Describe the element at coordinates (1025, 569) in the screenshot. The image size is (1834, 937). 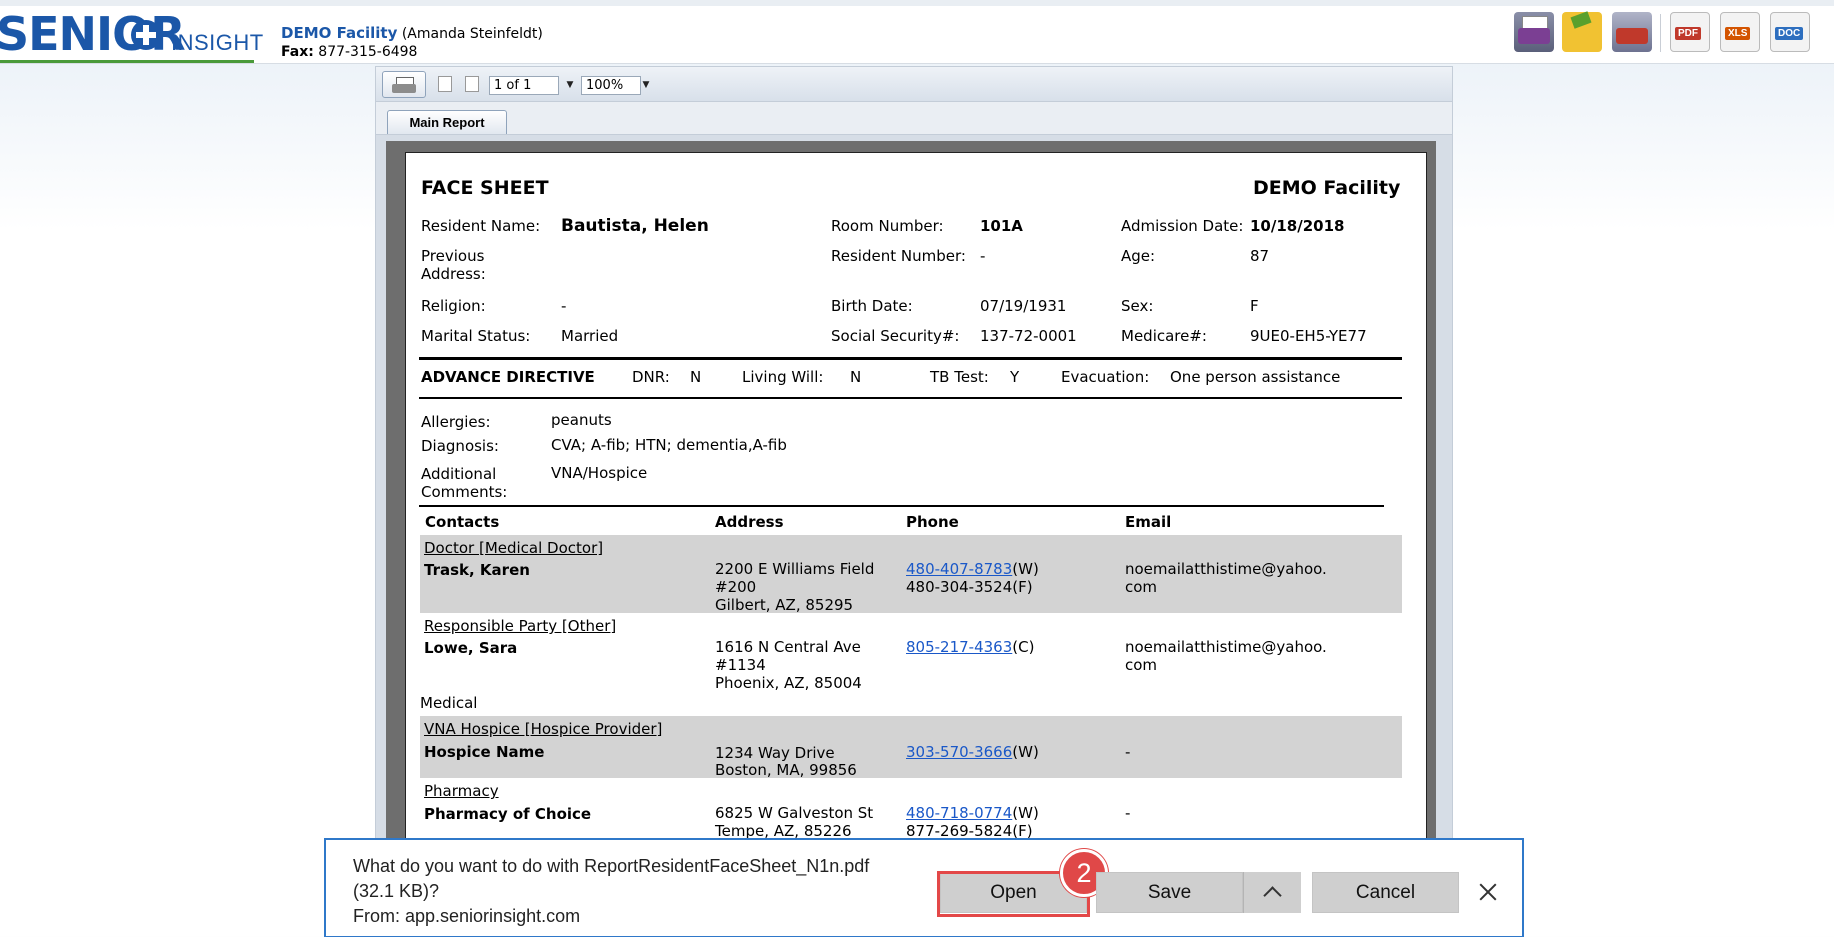
I see `phone-suffix-doctor: (W)` at that location.